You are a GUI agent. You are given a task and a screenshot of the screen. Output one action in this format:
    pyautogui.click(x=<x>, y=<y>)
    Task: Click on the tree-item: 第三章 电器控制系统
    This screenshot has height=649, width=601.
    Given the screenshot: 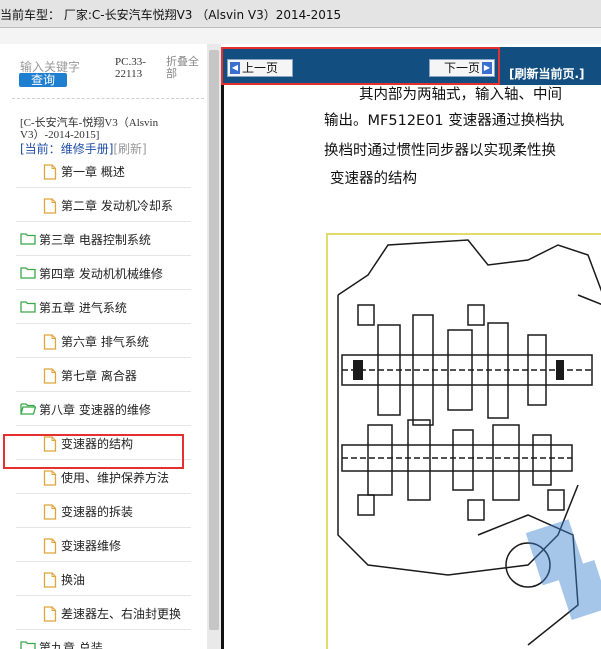 What is the action you would take?
    pyautogui.click(x=103, y=239)
    